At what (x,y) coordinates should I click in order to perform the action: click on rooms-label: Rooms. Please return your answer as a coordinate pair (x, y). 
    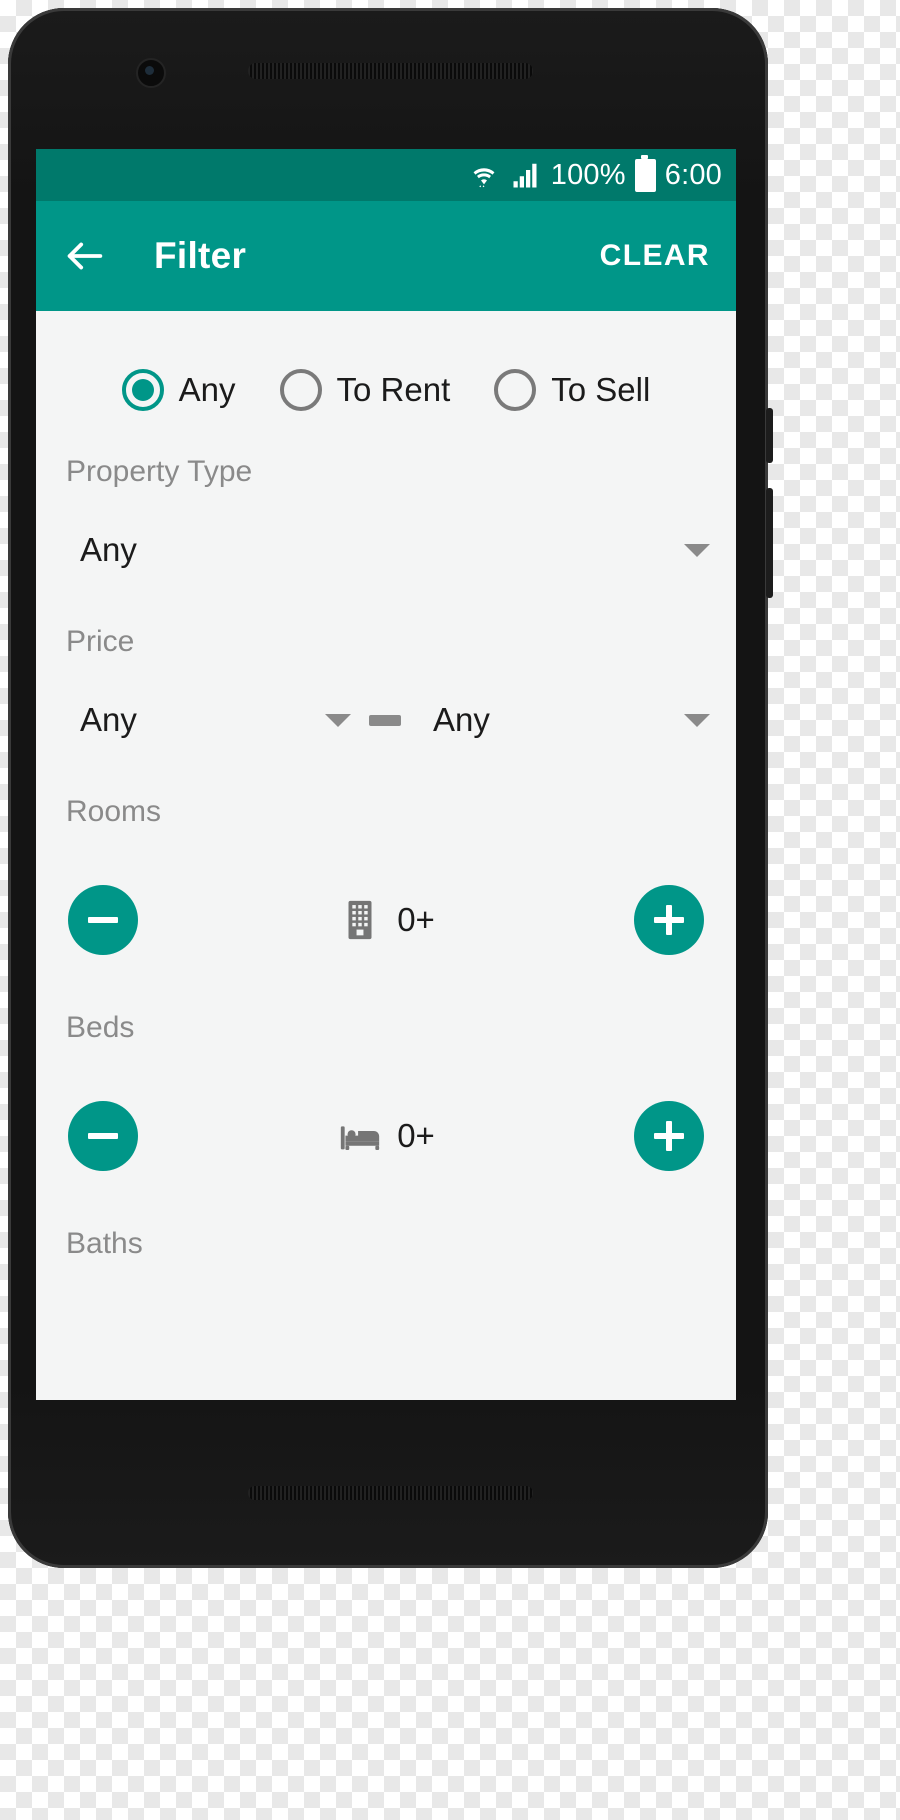
    Looking at the image, I should click on (114, 811).